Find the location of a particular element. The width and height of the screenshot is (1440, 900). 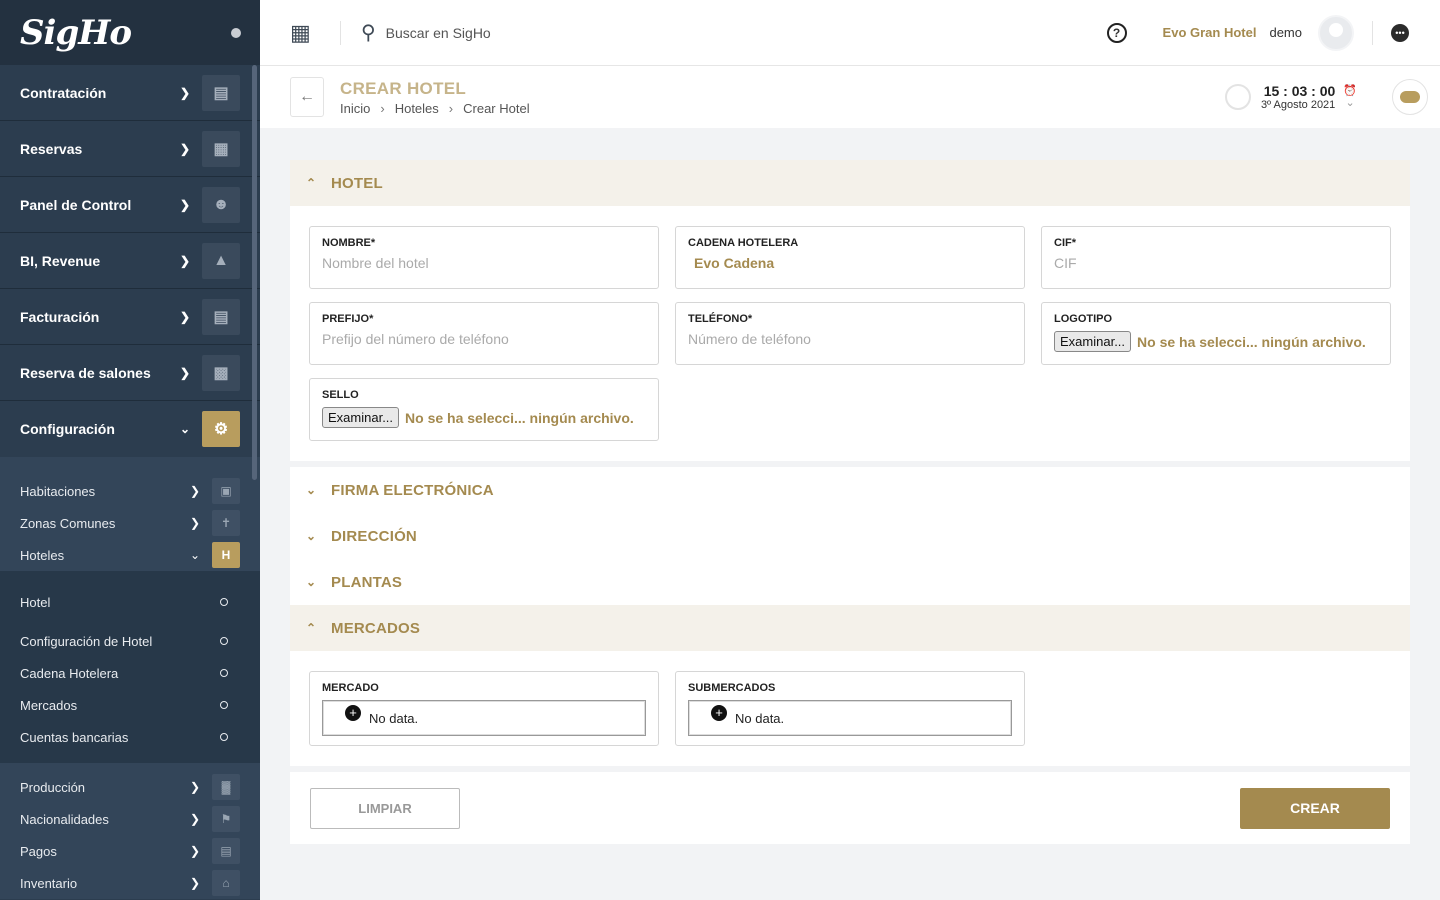

presentation-chart-icon: ▲ is located at coordinates (221, 260).